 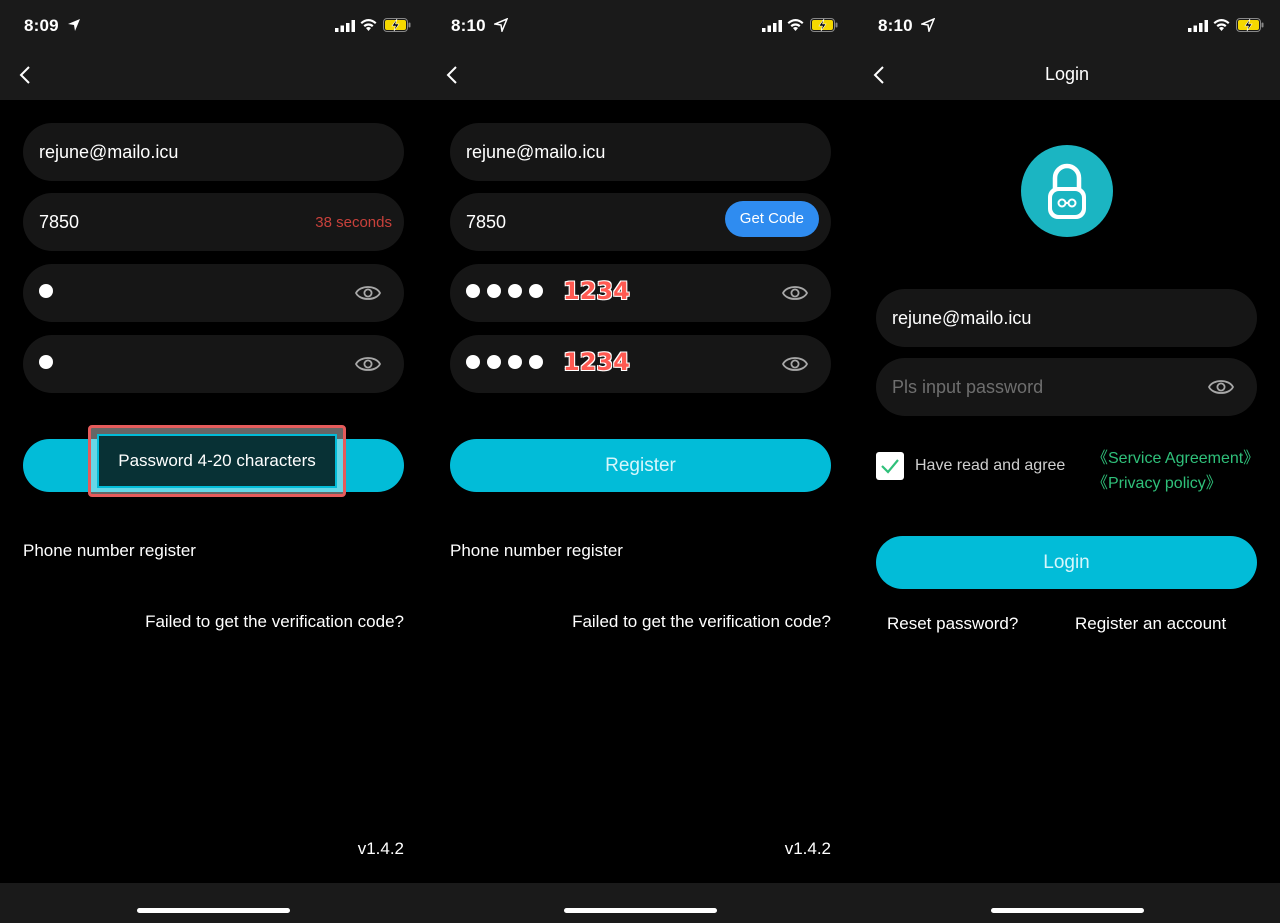 I want to click on verification-code-field: 7850 38 seconds, so click(x=213, y=222).